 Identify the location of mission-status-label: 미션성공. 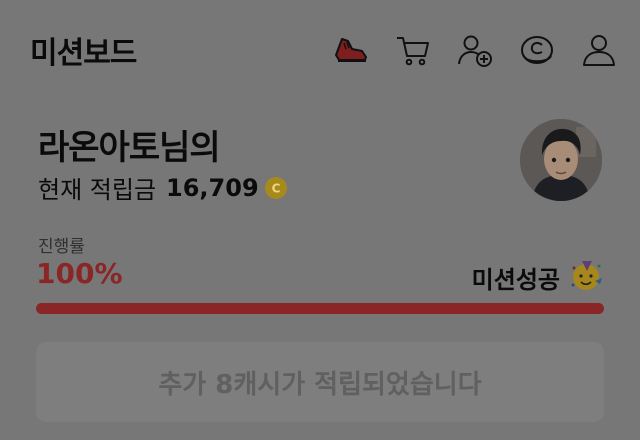
(515, 279).